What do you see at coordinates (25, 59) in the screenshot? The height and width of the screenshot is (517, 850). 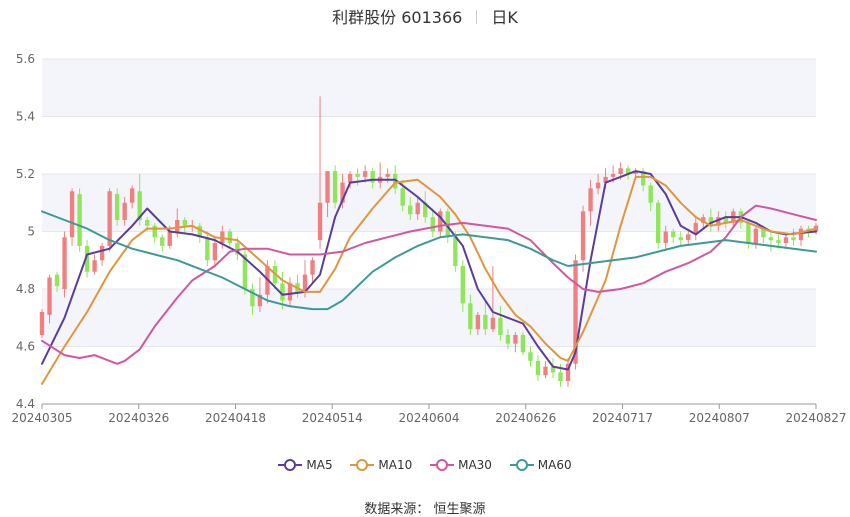 I see `y-tick-label: 5.6` at bounding box center [25, 59].